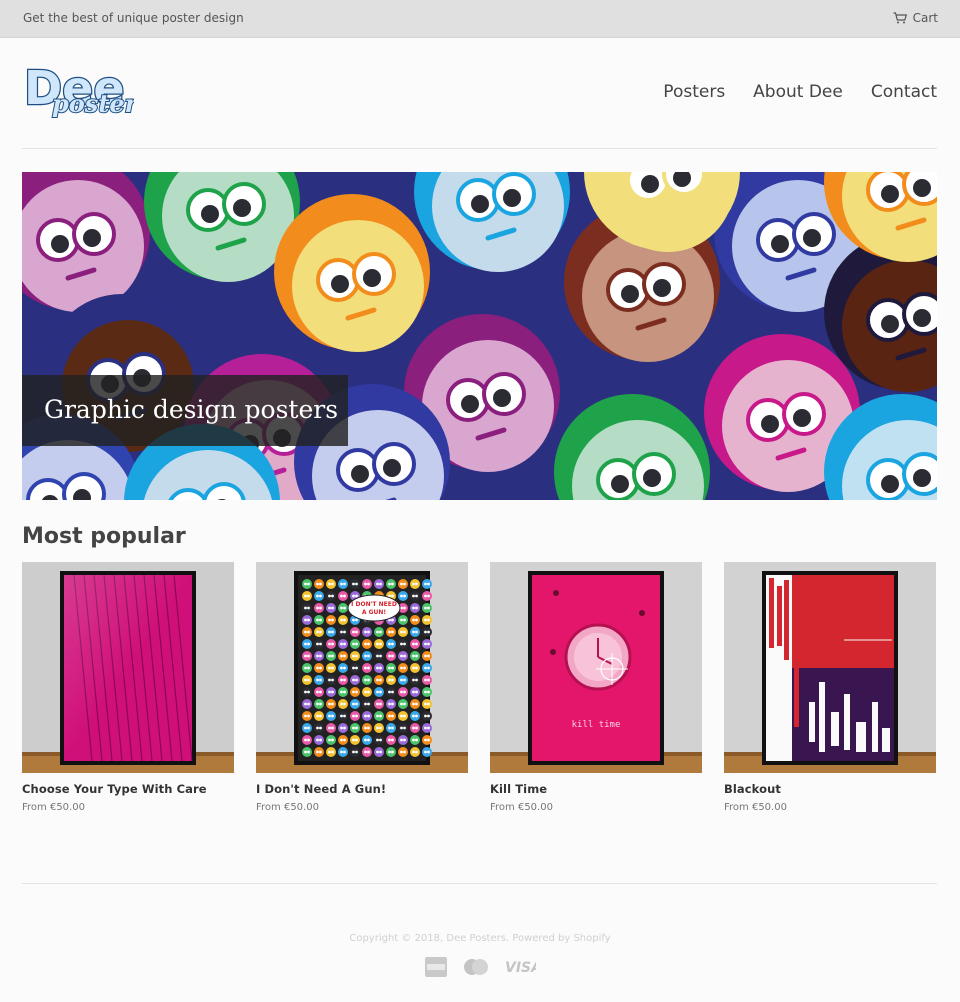 This screenshot has height=1002, width=960. Describe the element at coordinates (362, 667) in the screenshot. I see `product-image: I DON'T NEED A GUN!` at that location.